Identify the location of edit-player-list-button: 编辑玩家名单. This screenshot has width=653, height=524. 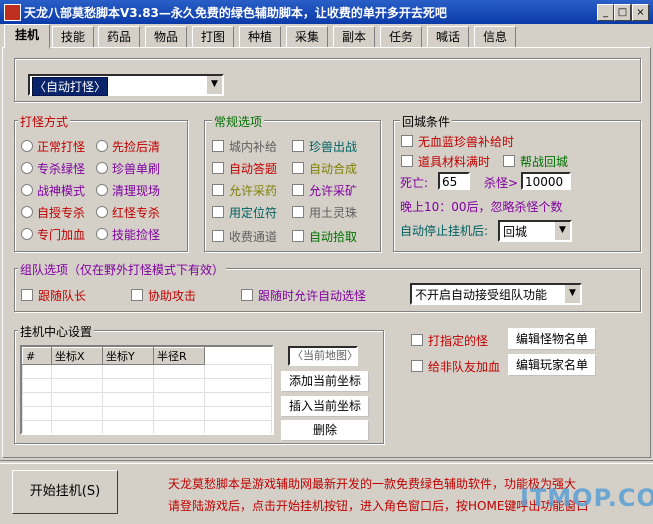
(552, 365).